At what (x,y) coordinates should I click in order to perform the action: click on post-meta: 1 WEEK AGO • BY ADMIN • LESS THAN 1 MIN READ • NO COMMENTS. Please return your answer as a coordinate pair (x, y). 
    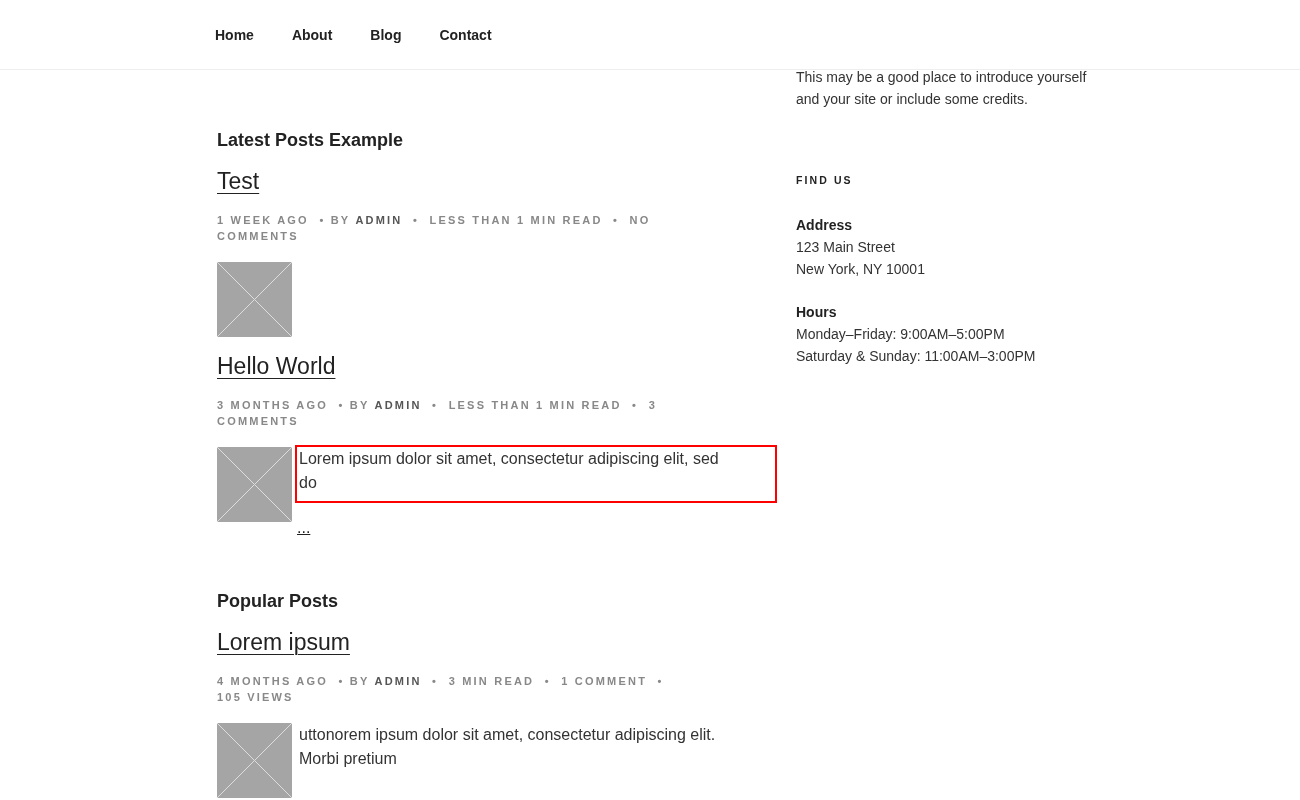
    Looking at the image, I should click on (434, 228).